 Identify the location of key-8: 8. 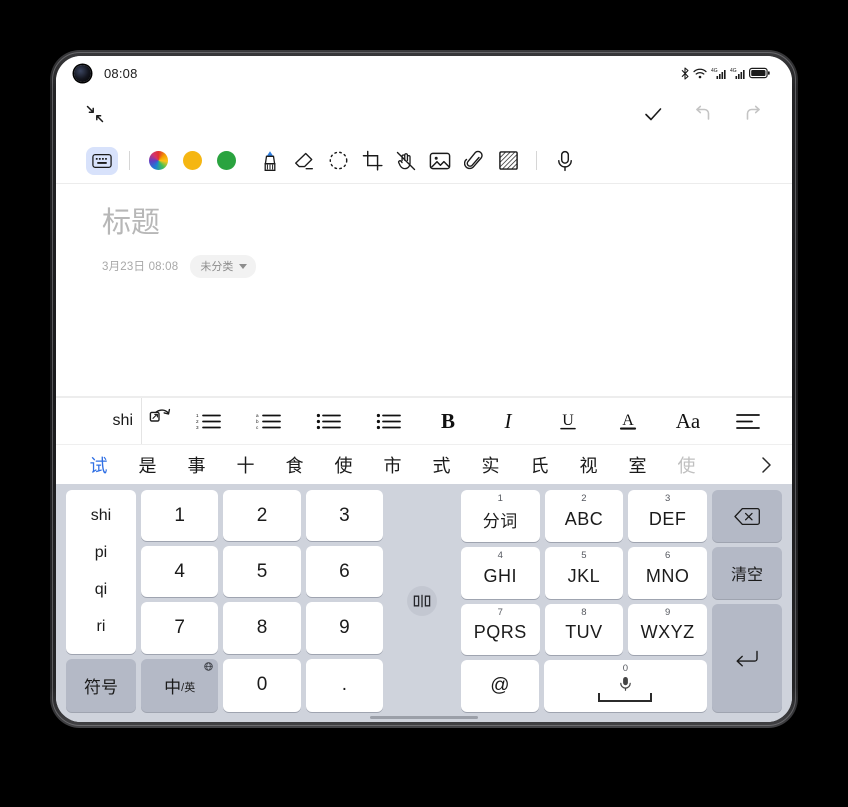
(262, 628).